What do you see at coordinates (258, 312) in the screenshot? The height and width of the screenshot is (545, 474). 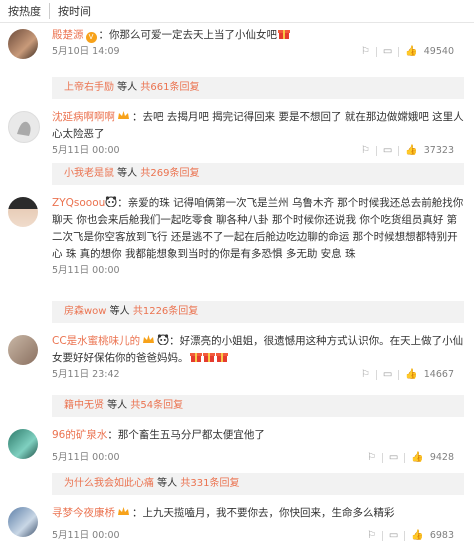 I see `reply-summary: 房森wow 等人 共1226条回复` at bounding box center [258, 312].